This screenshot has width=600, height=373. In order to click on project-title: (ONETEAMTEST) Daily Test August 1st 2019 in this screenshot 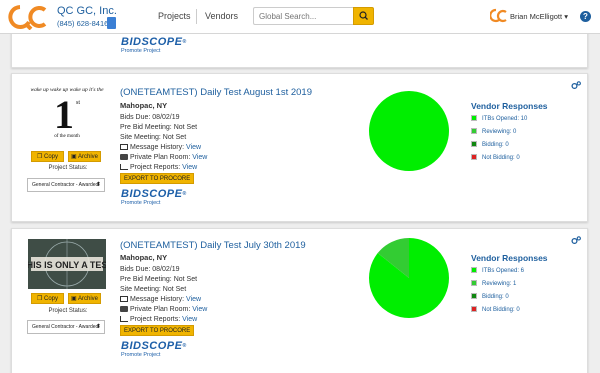, I will do `click(216, 92)`.